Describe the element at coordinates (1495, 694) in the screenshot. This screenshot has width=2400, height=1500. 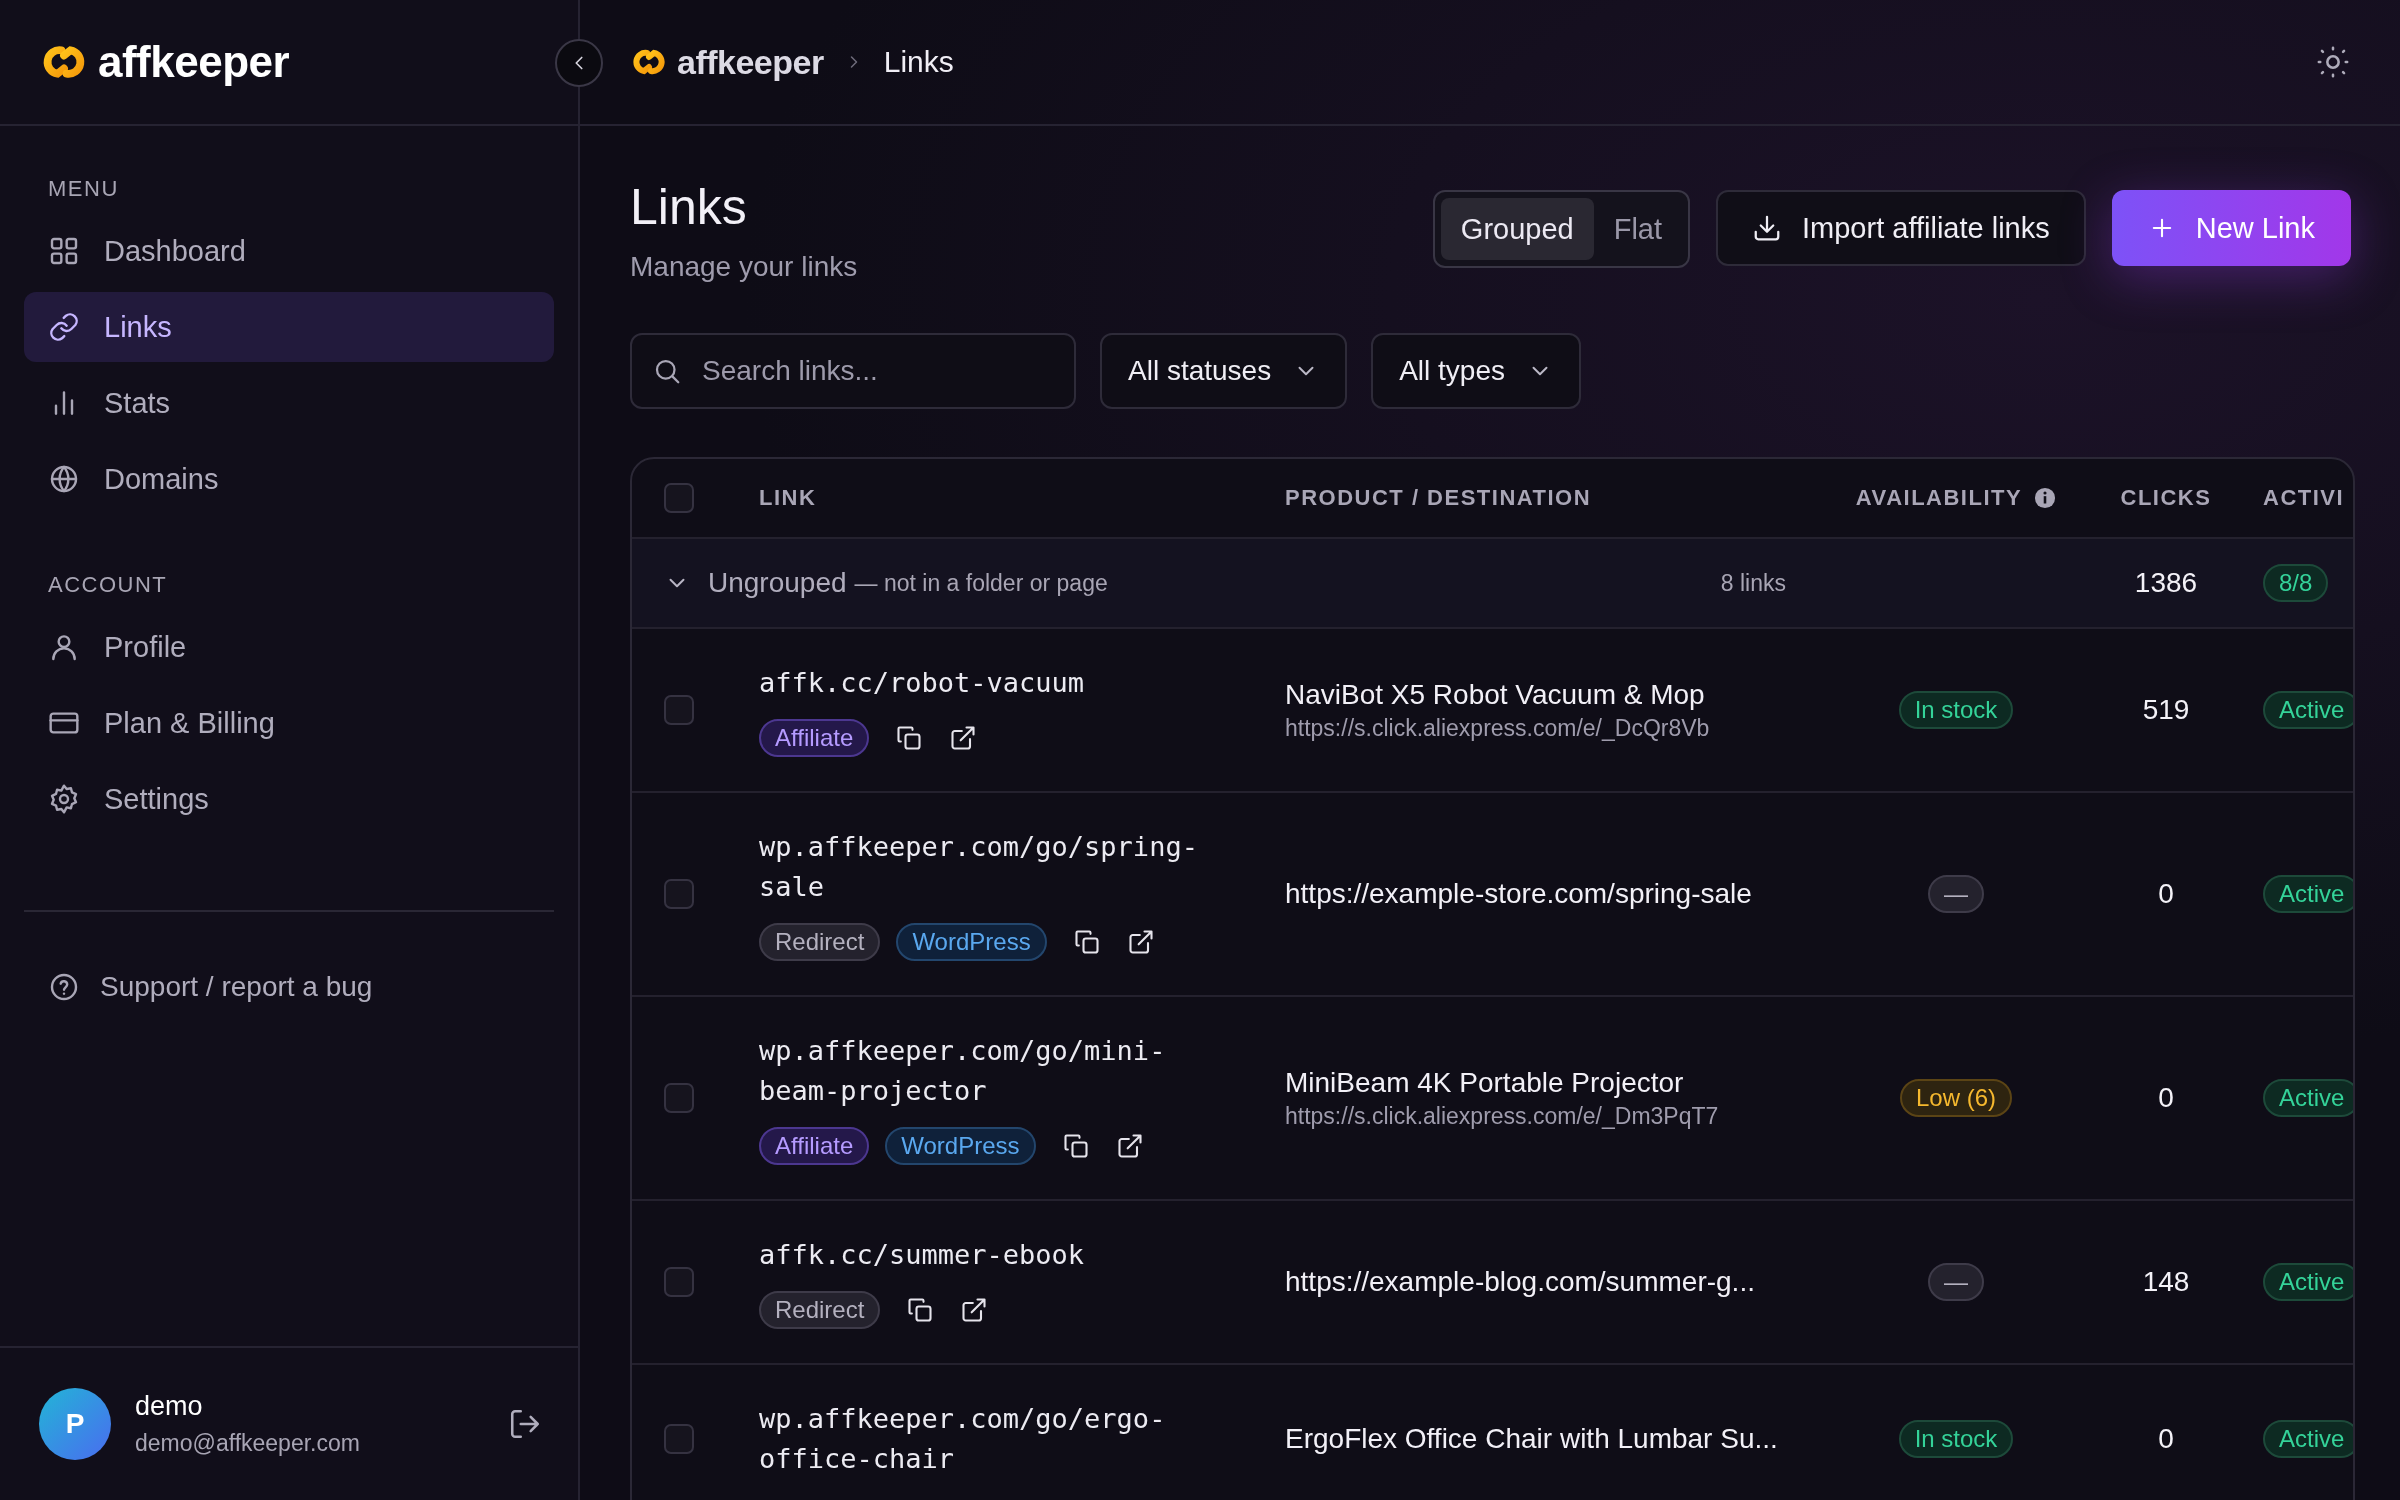
I see `product-name: NaviBot X5 Robot Vacuum & Mop` at that location.